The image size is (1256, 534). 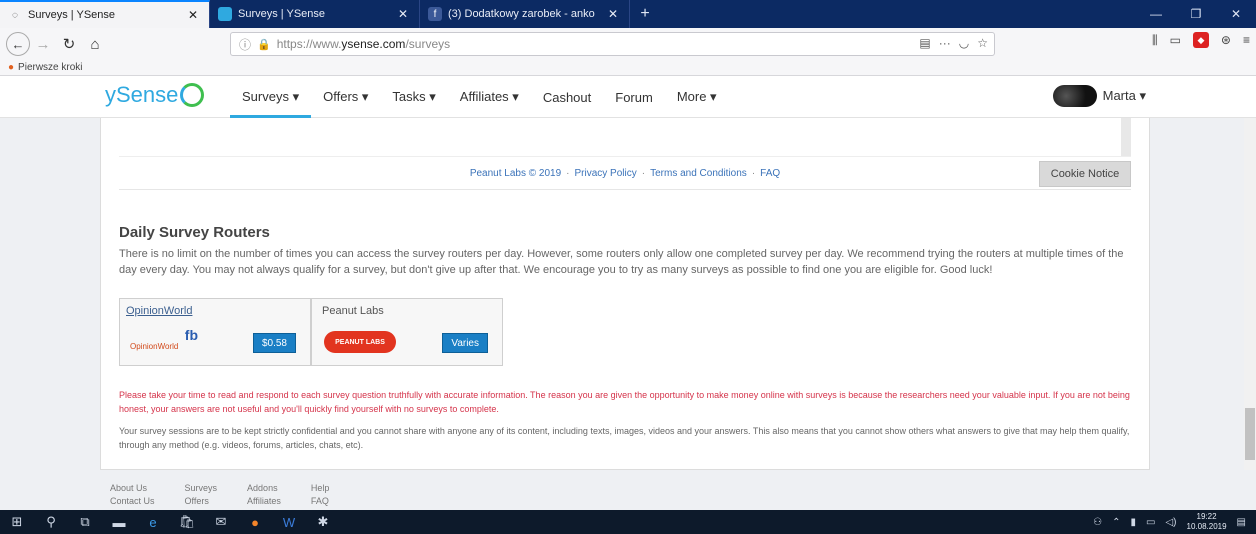 I want to click on reader-view-icon: ▤, so click(x=924, y=43).